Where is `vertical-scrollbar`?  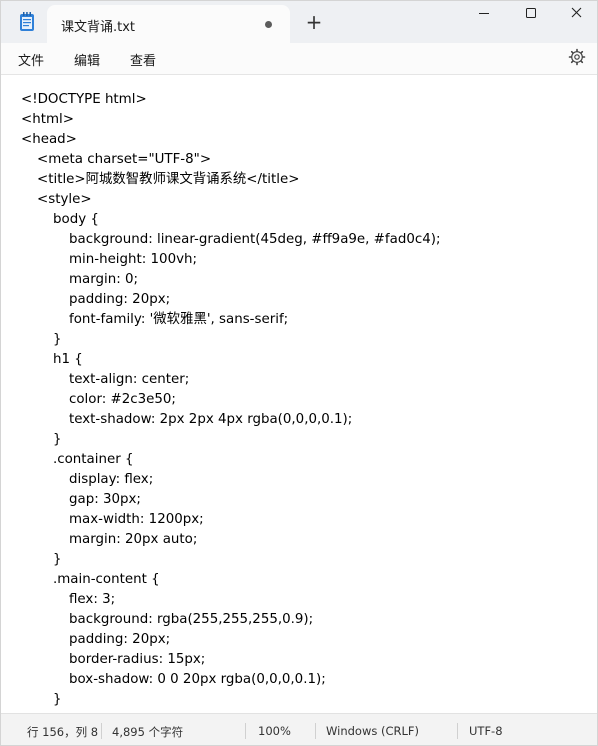 vertical-scrollbar is located at coordinates (593, 434).